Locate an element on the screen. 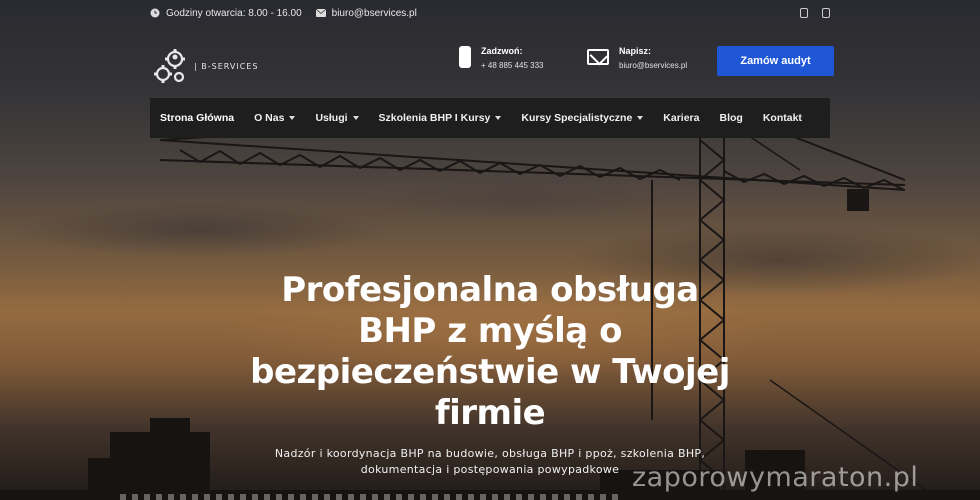  clock-icon is located at coordinates (155, 13).